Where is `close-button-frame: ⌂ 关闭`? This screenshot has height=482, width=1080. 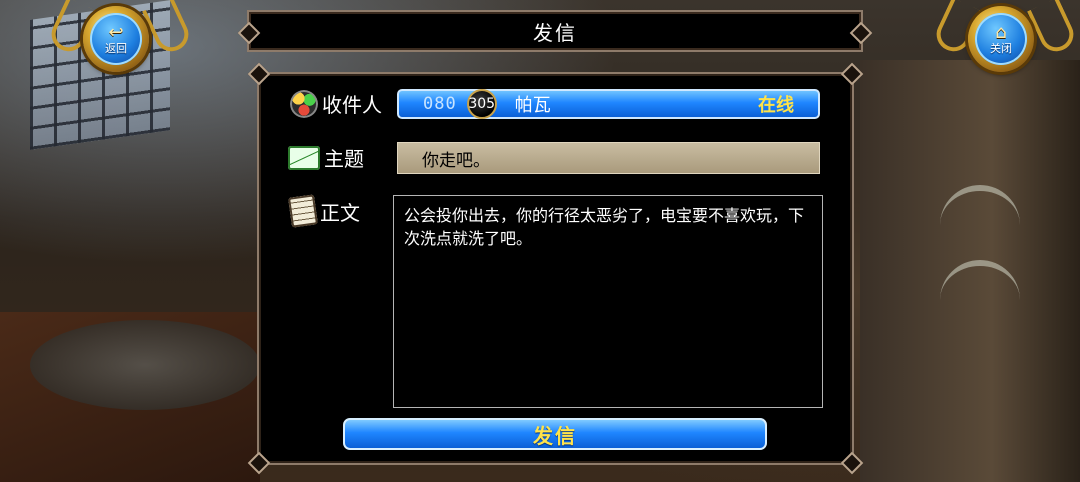 close-button-frame: ⌂ 关闭 is located at coordinates (1005, 40).